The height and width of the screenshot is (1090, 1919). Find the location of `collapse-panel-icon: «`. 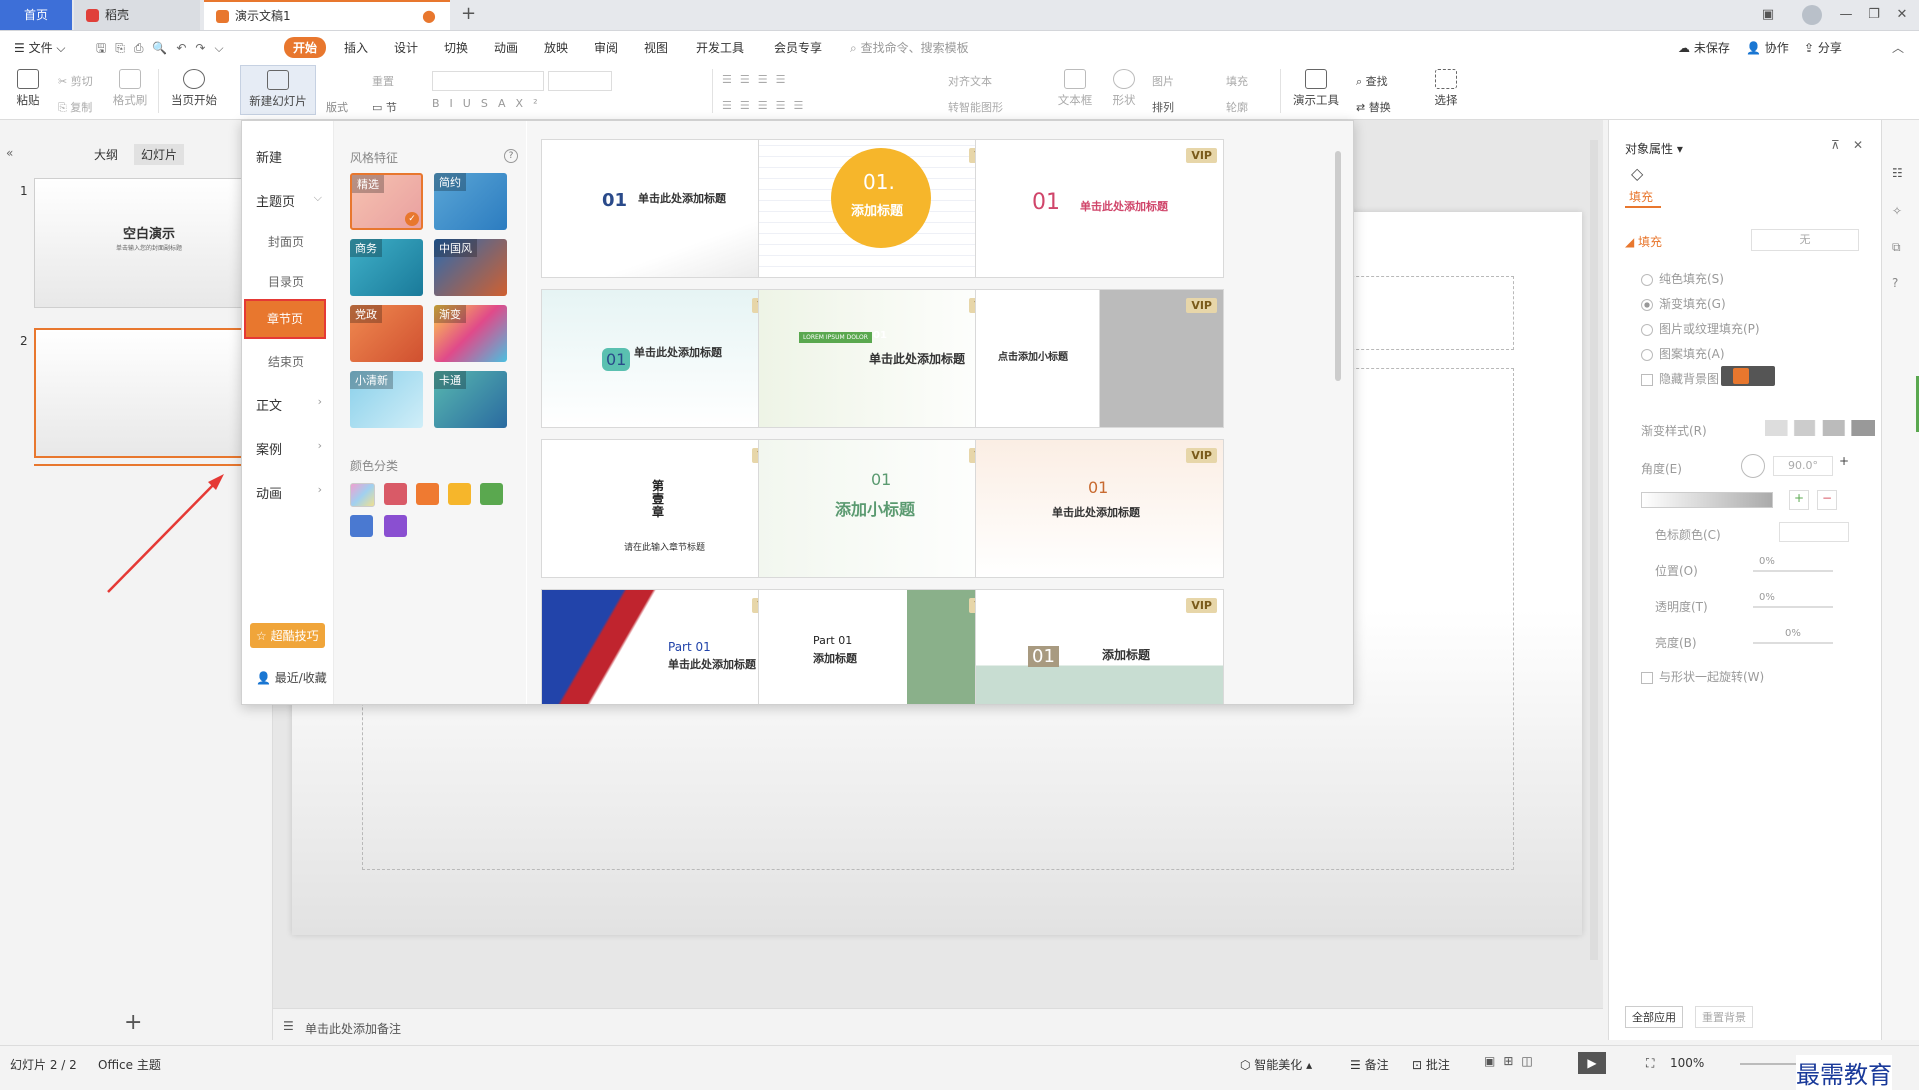

collapse-panel-icon: « is located at coordinates (9, 153).